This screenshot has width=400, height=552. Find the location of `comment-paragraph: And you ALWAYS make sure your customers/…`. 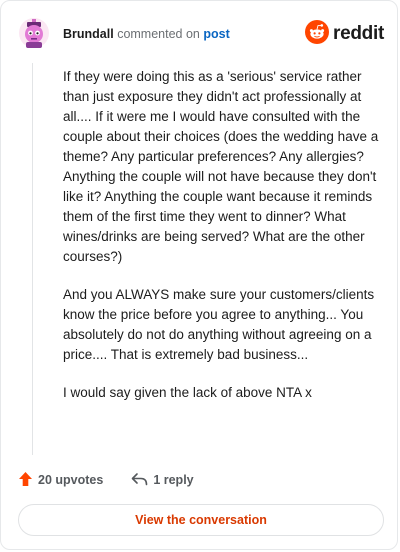

comment-paragraph: And you ALWAYS make sure your customers/… is located at coordinates (219, 324).